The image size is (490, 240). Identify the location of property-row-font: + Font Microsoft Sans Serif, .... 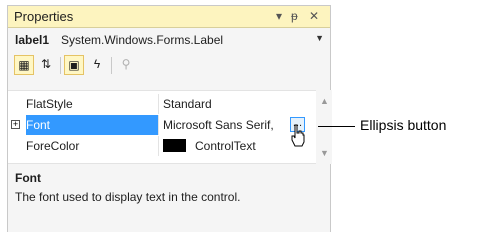
(162, 125).